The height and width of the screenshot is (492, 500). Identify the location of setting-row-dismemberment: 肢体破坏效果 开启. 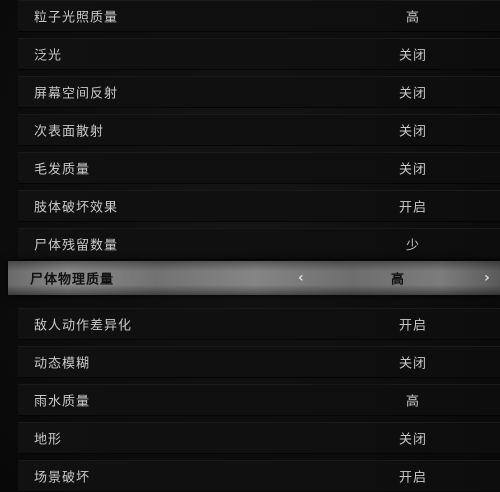
(259, 206).